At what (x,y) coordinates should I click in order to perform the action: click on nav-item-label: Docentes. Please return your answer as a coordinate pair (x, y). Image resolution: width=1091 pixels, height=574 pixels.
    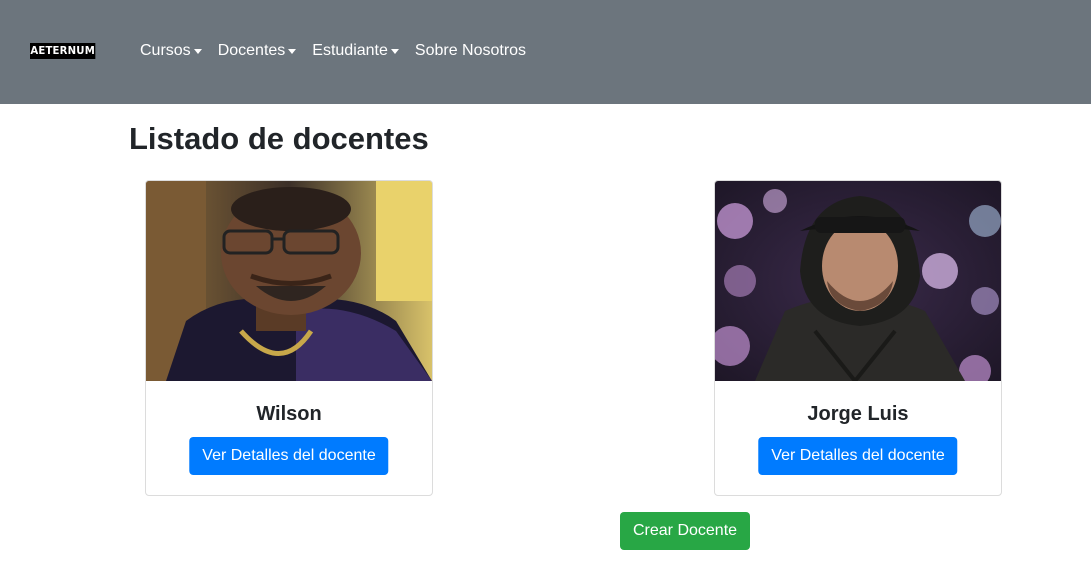
    Looking at the image, I should click on (251, 50).